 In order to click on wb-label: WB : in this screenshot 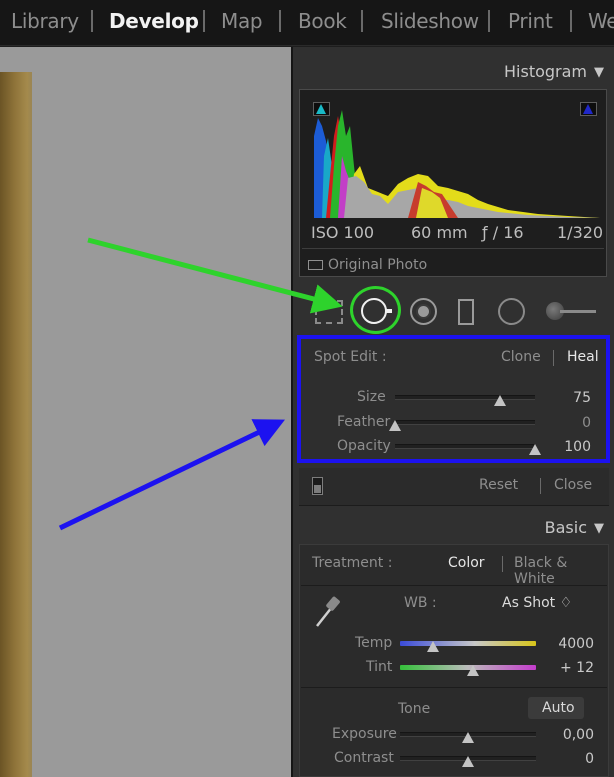, I will do `click(420, 603)`.